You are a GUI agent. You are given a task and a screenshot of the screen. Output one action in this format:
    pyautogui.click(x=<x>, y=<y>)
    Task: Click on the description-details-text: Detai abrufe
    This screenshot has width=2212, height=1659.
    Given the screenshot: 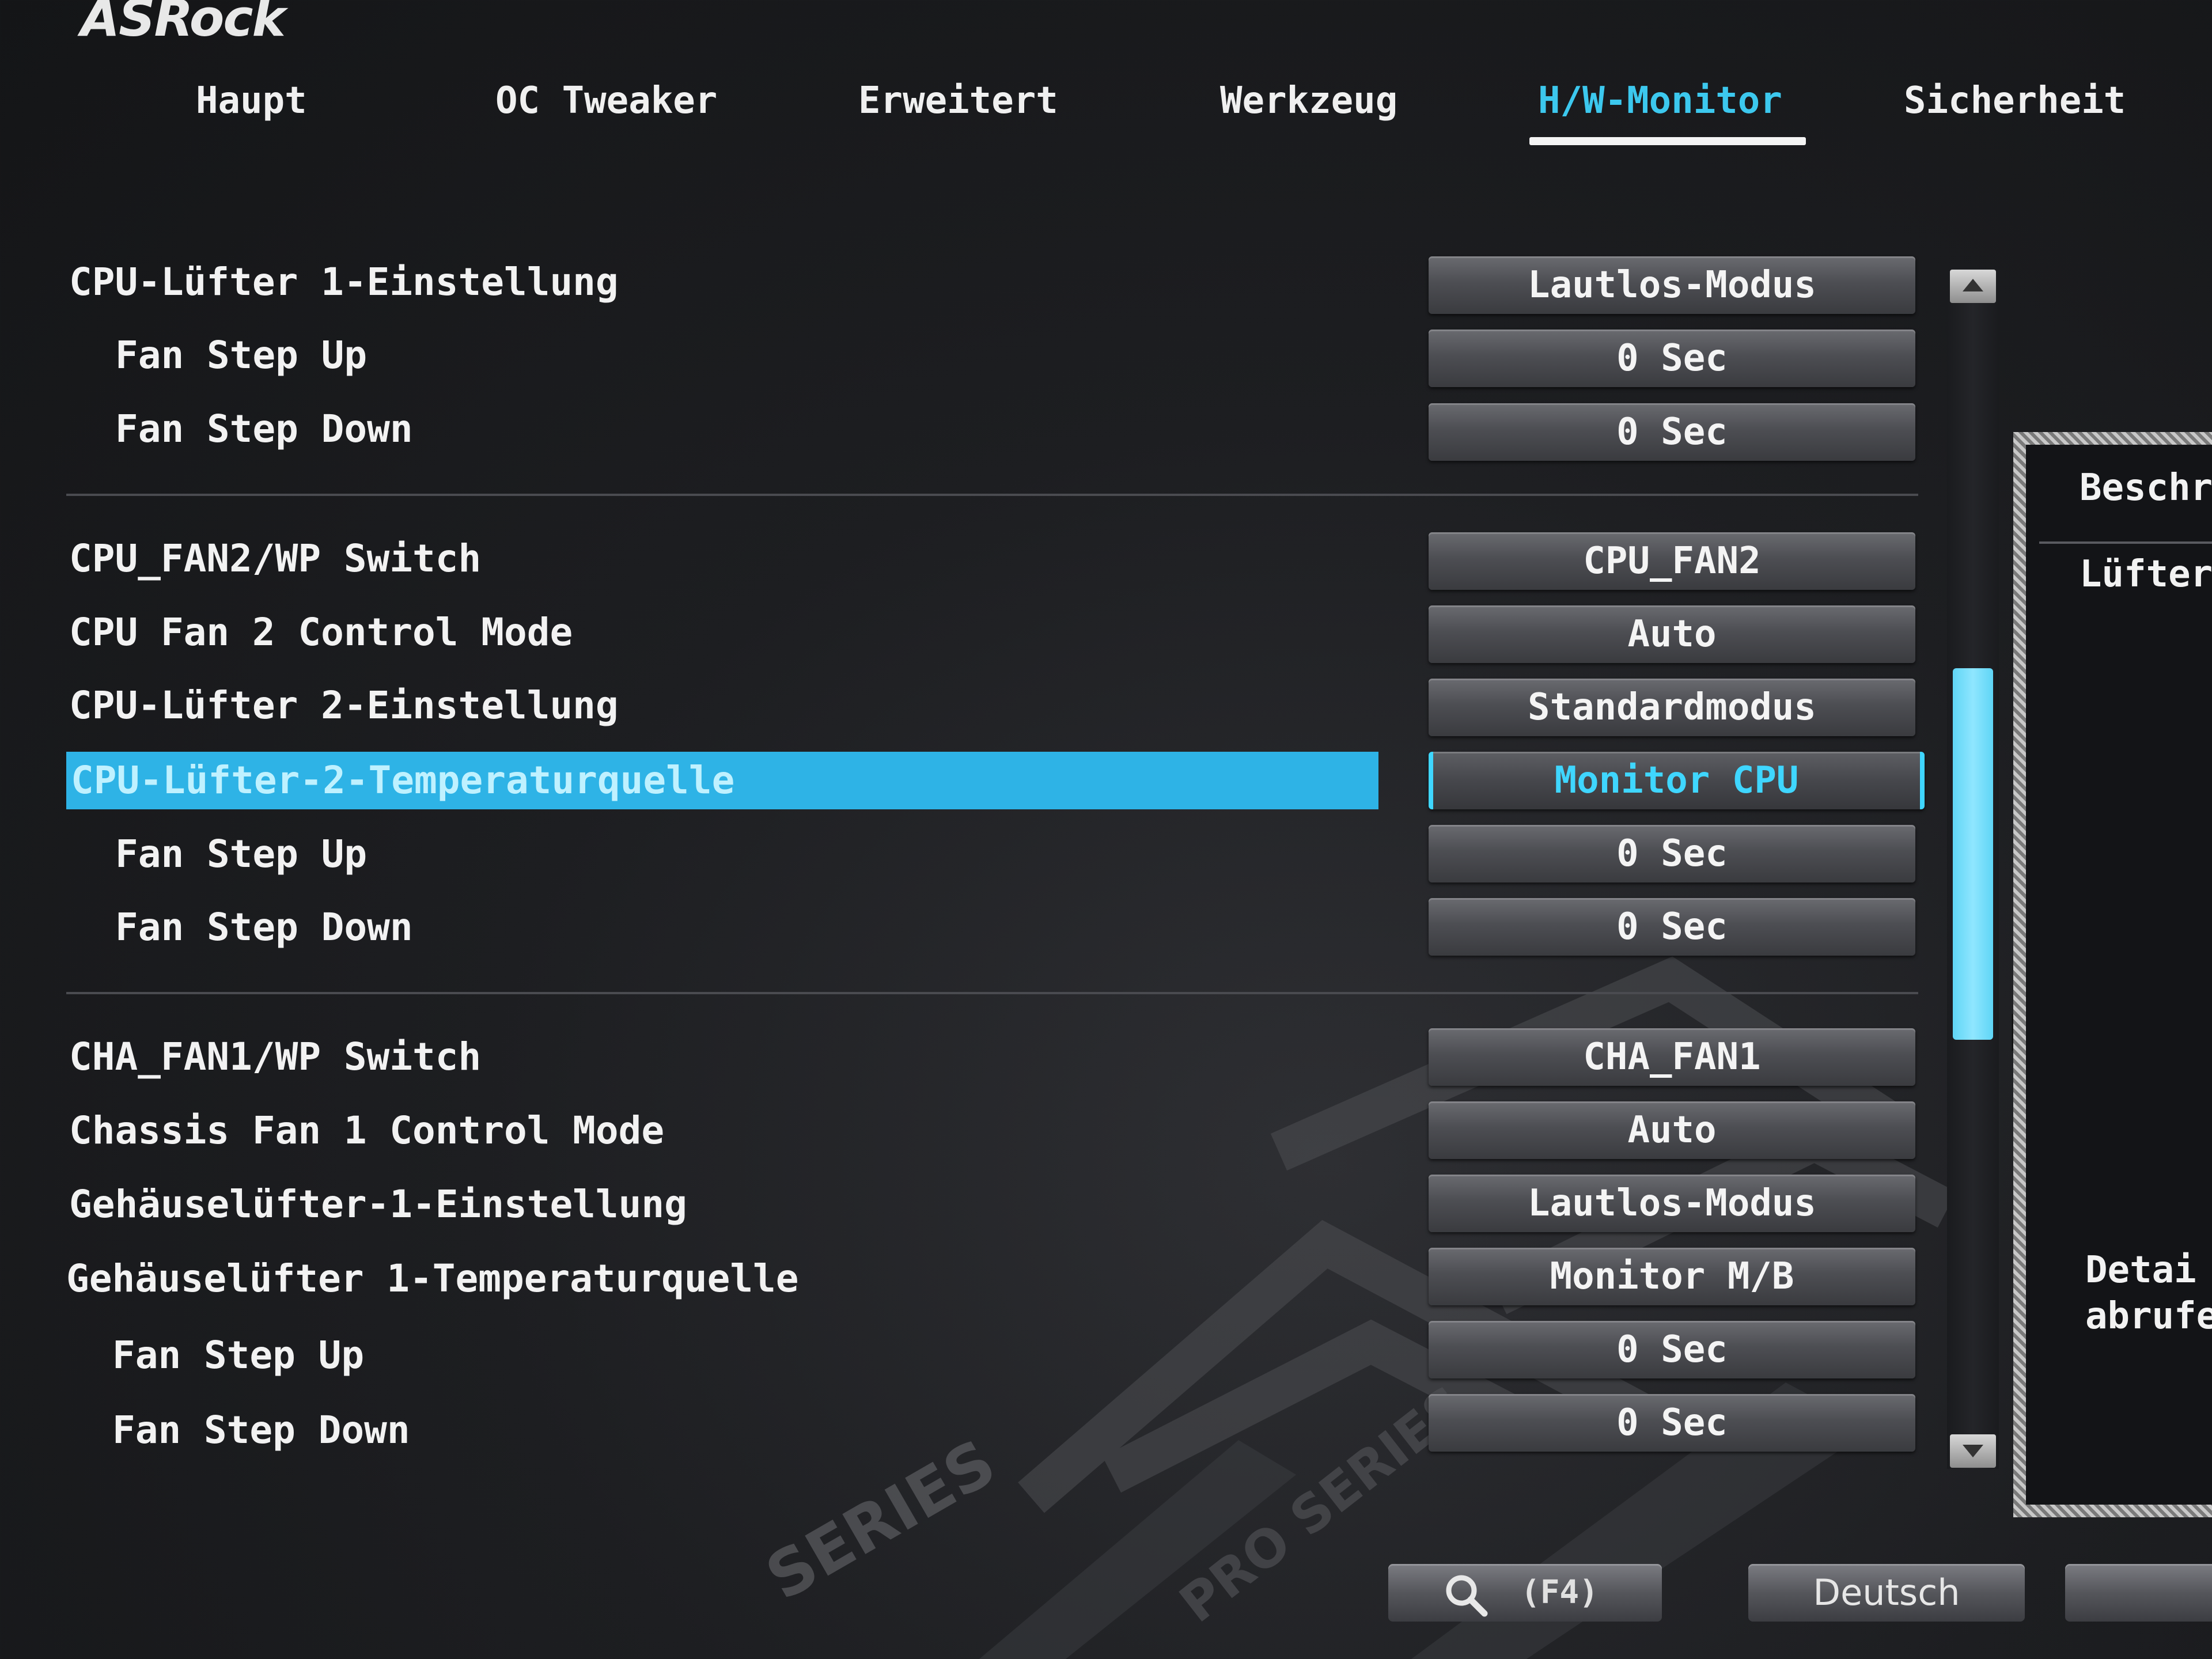 What is the action you would take?
    pyautogui.click(x=2148, y=1293)
    